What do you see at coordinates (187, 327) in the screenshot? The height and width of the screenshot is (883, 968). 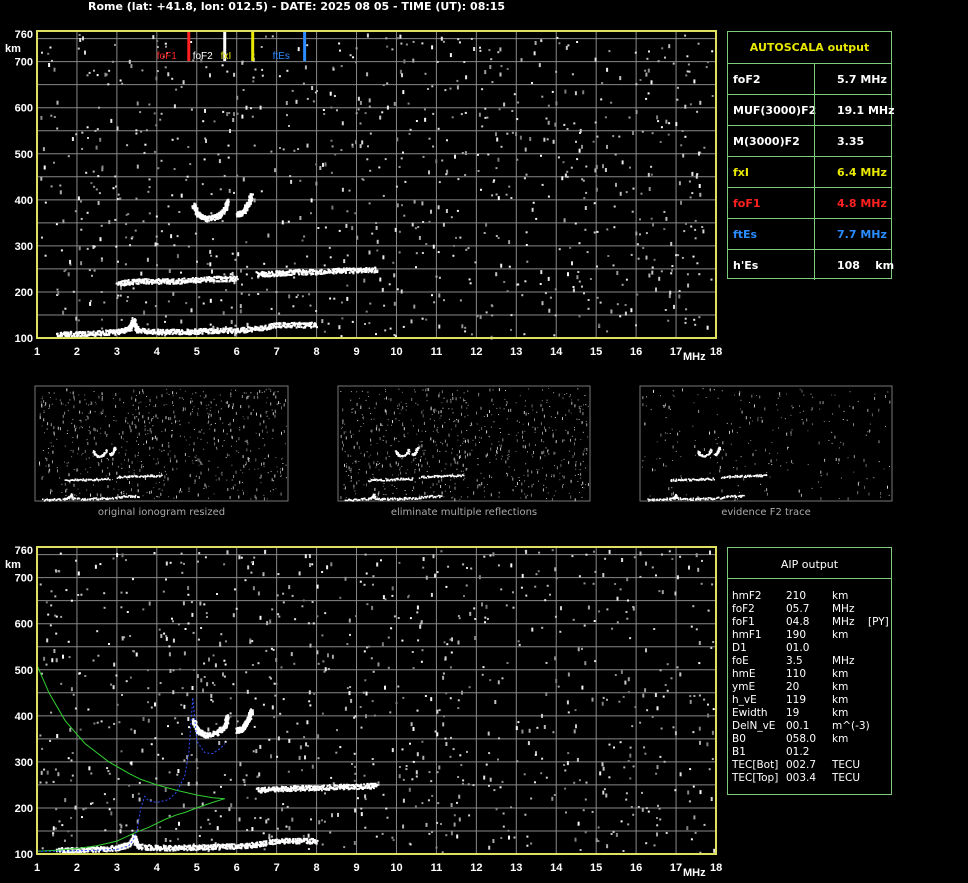 I see `echo-trace` at bounding box center [187, 327].